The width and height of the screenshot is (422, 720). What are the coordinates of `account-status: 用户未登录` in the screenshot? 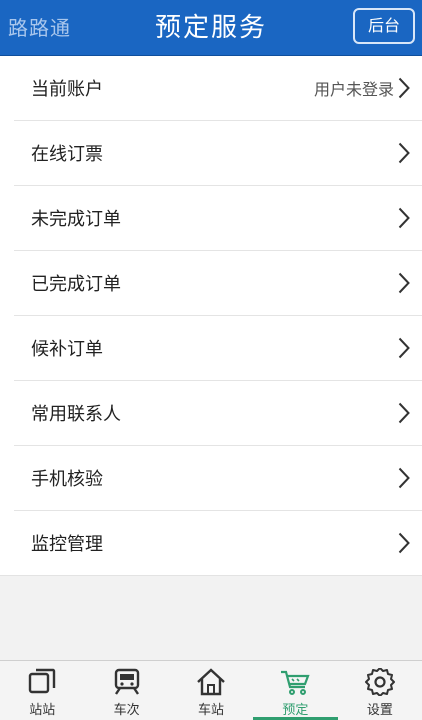 It's located at (353, 89).